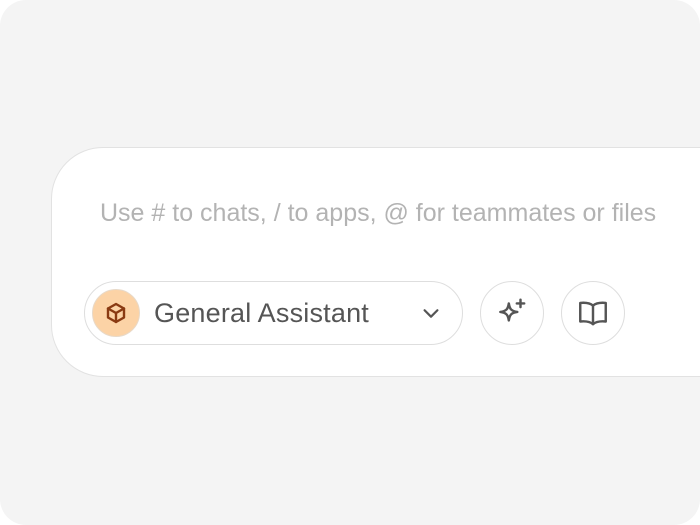 Image resolution: width=700 pixels, height=525 pixels. Describe the element at coordinates (431, 313) in the screenshot. I see `chevron-down-icon` at that location.